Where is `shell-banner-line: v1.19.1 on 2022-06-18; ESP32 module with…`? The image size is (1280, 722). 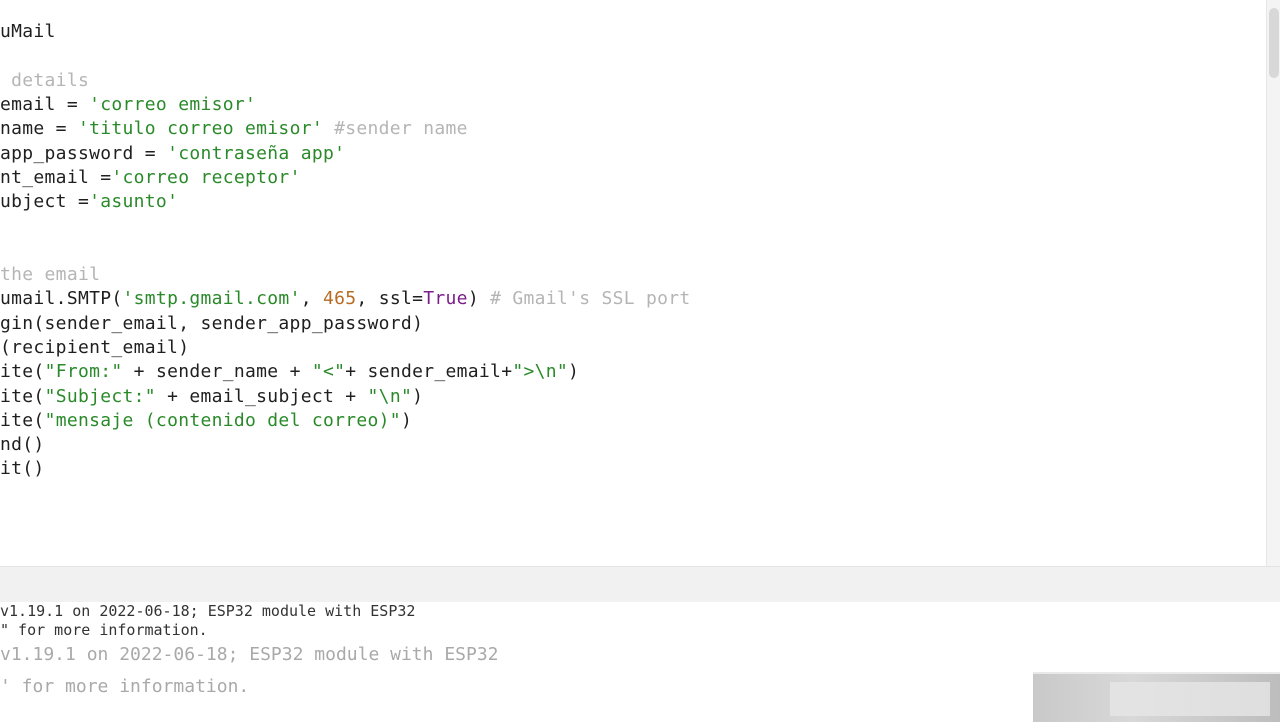 shell-banner-line: v1.19.1 on 2022-06-18; ESP32 module with… is located at coordinates (208, 611).